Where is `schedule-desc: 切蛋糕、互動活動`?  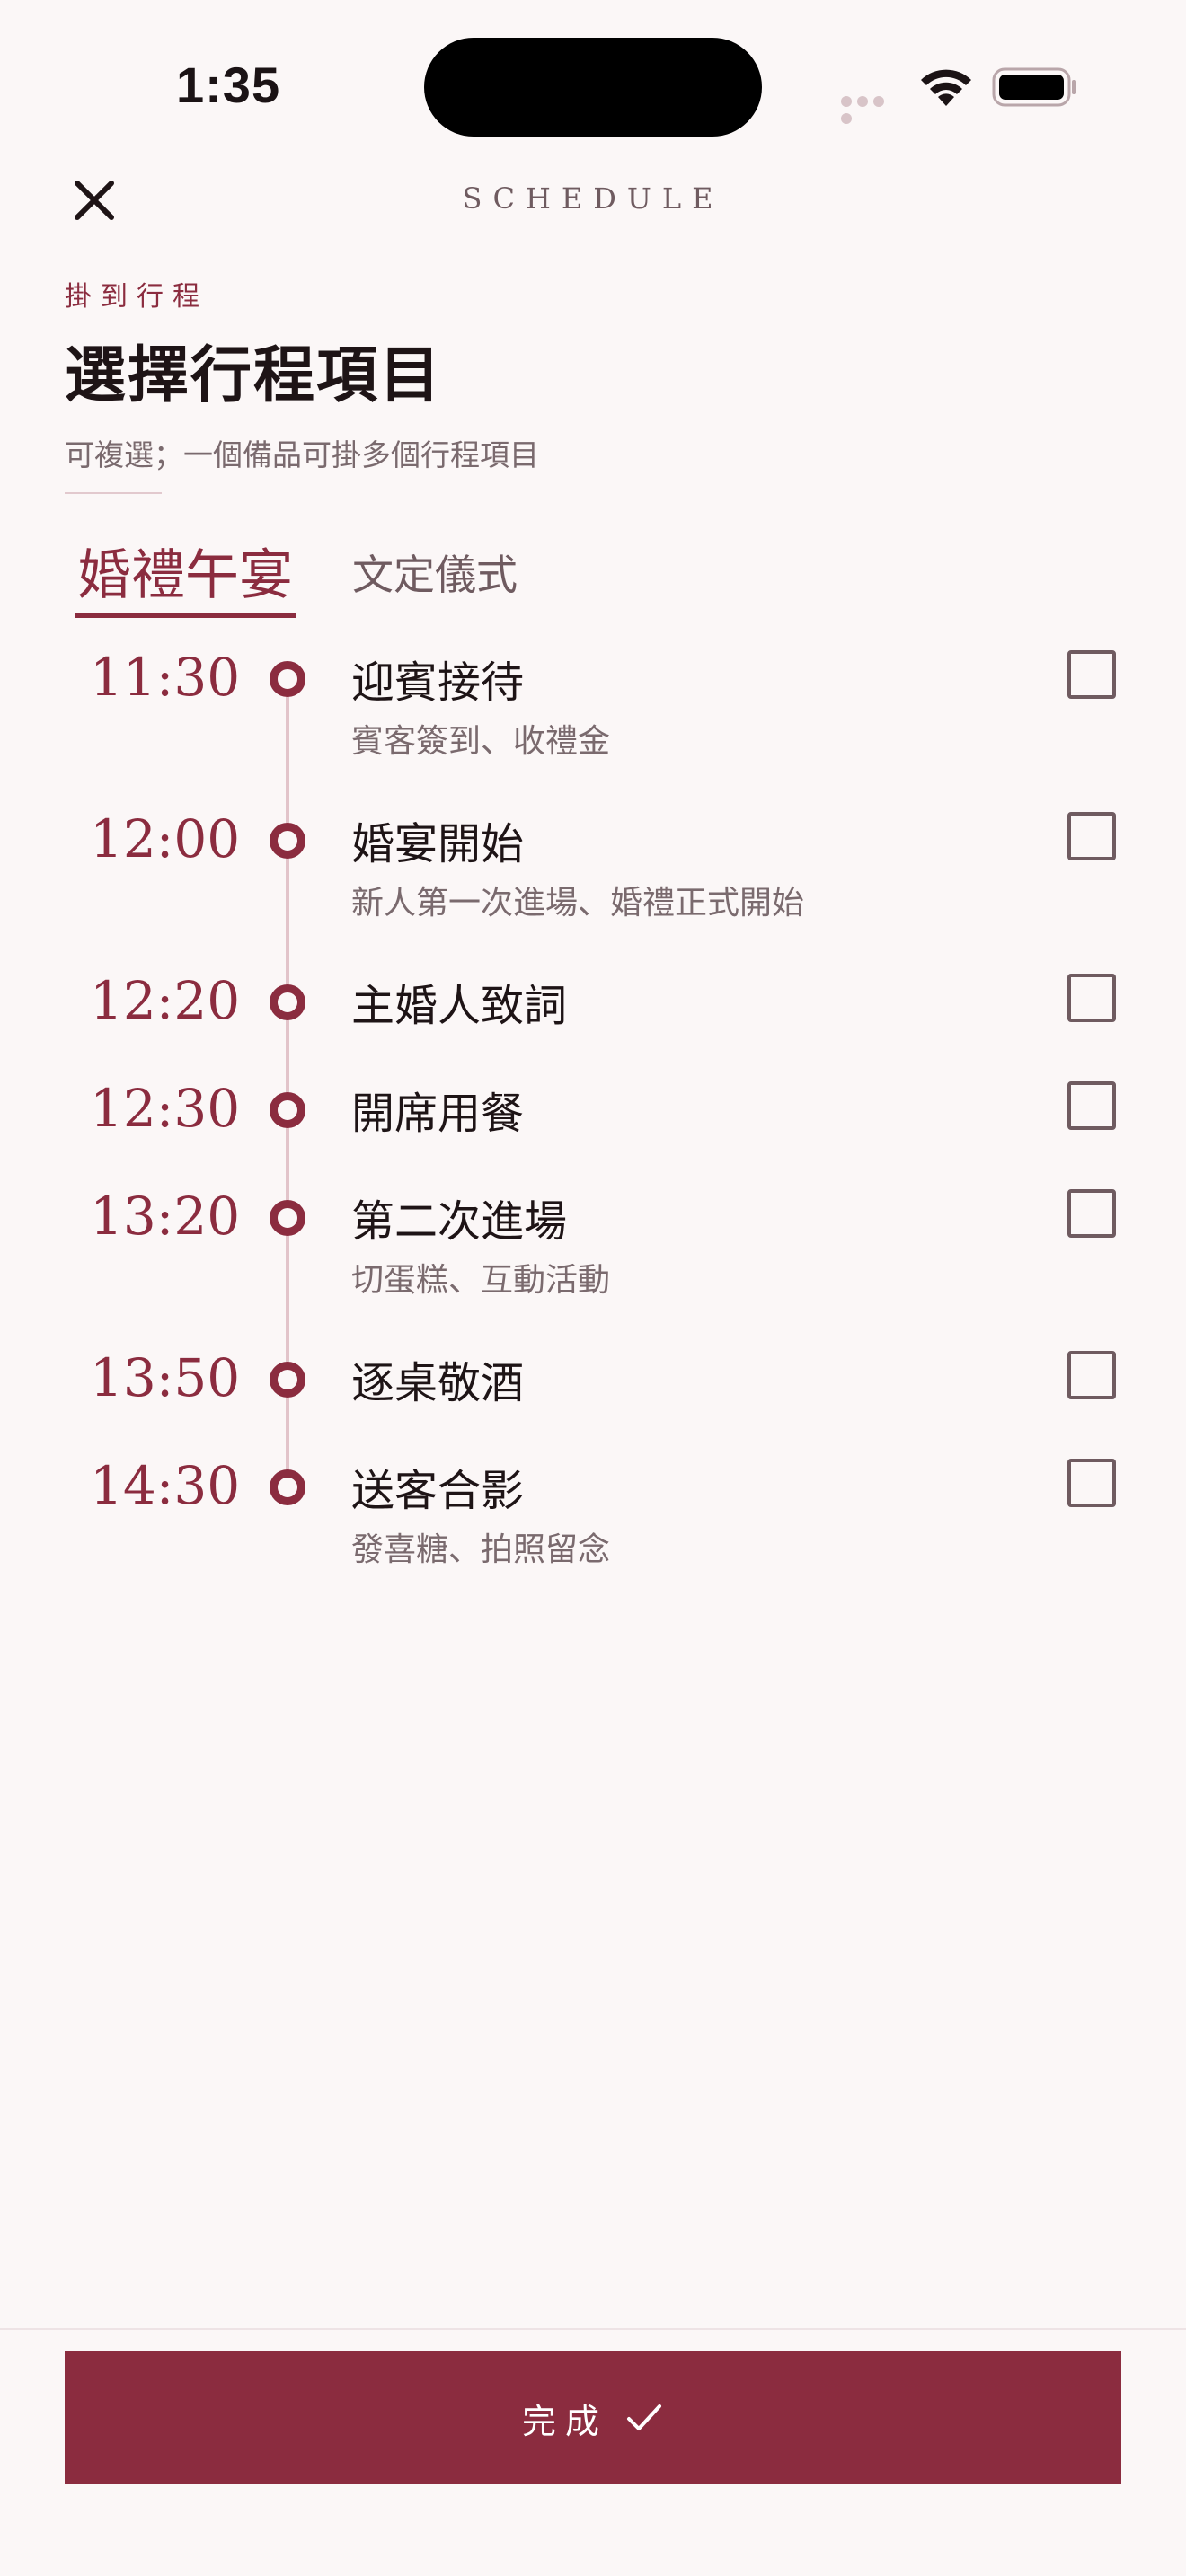 schedule-desc: 切蛋糕、互動活動 is located at coordinates (481, 1280).